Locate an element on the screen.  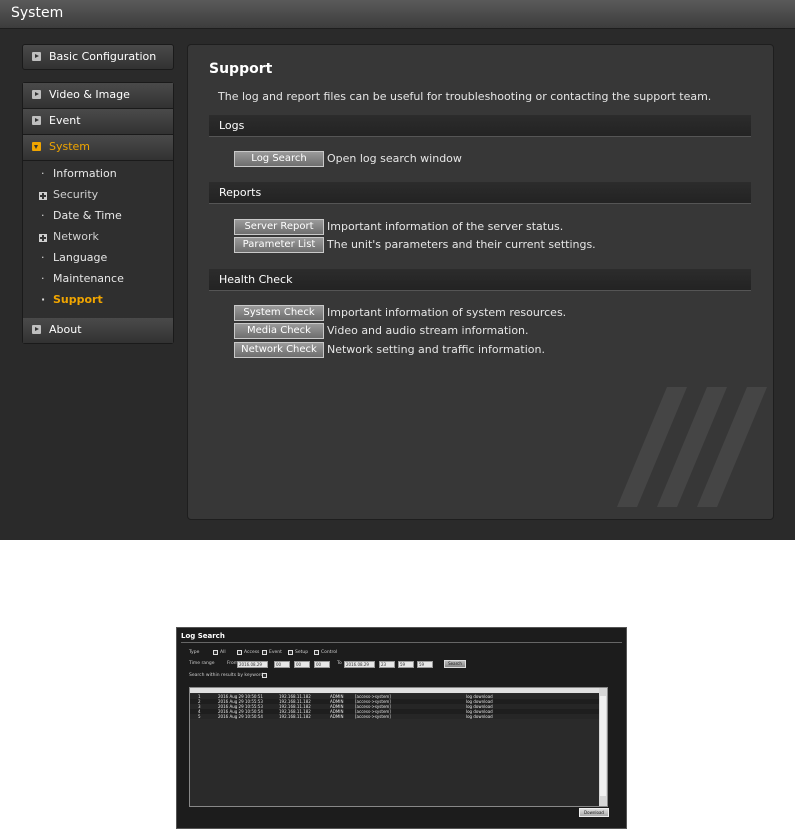
nav-label: System is located at coordinates (70, 146).